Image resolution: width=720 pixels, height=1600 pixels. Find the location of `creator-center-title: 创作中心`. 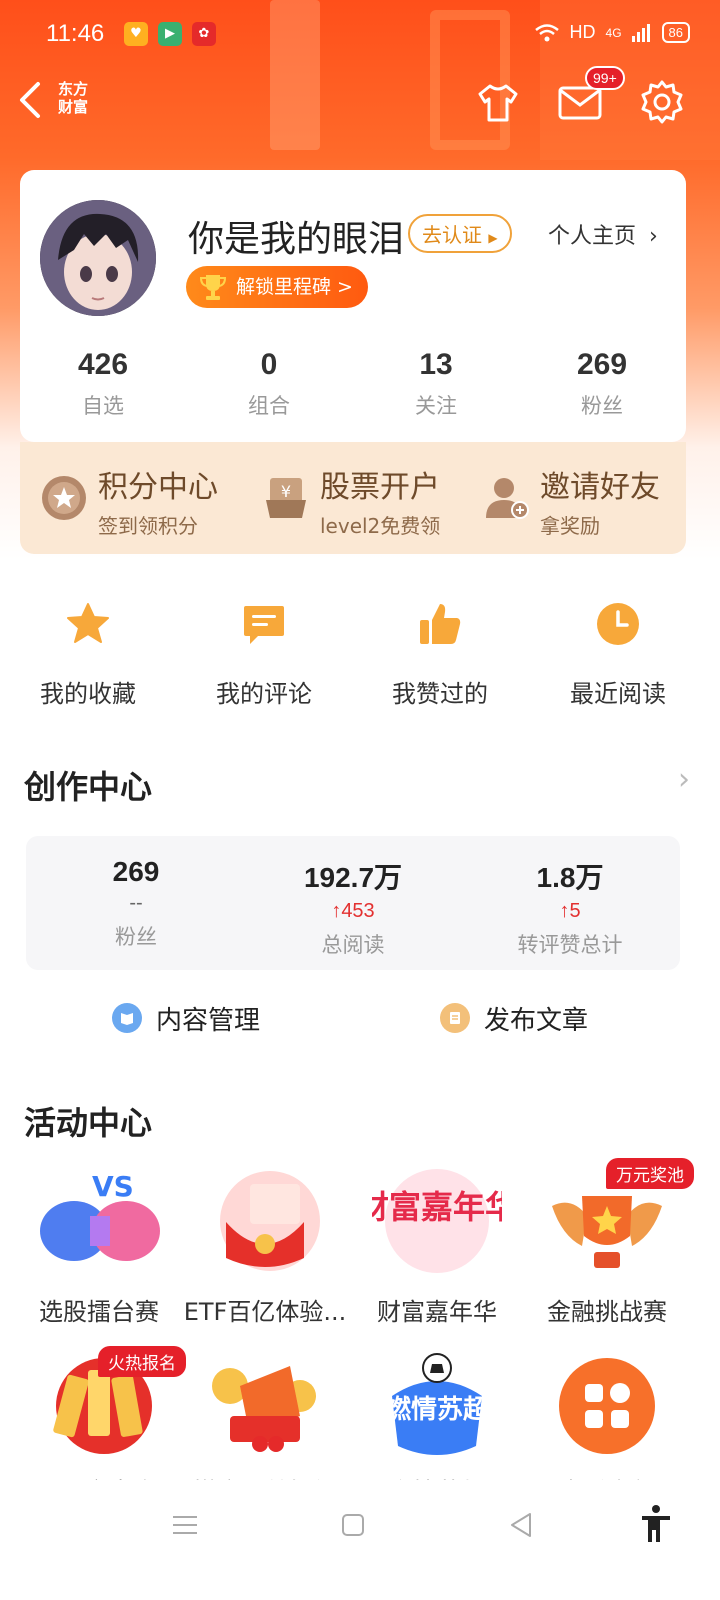

creator-center-title: 创作中心 is located at coordinates (88, 787).